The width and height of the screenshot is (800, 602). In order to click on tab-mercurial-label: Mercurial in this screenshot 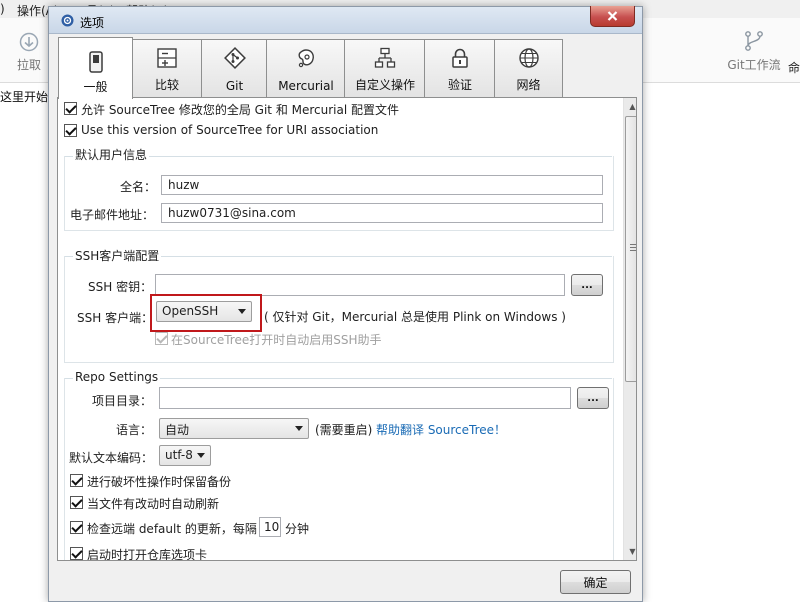, I will do `click(306, 86)`.